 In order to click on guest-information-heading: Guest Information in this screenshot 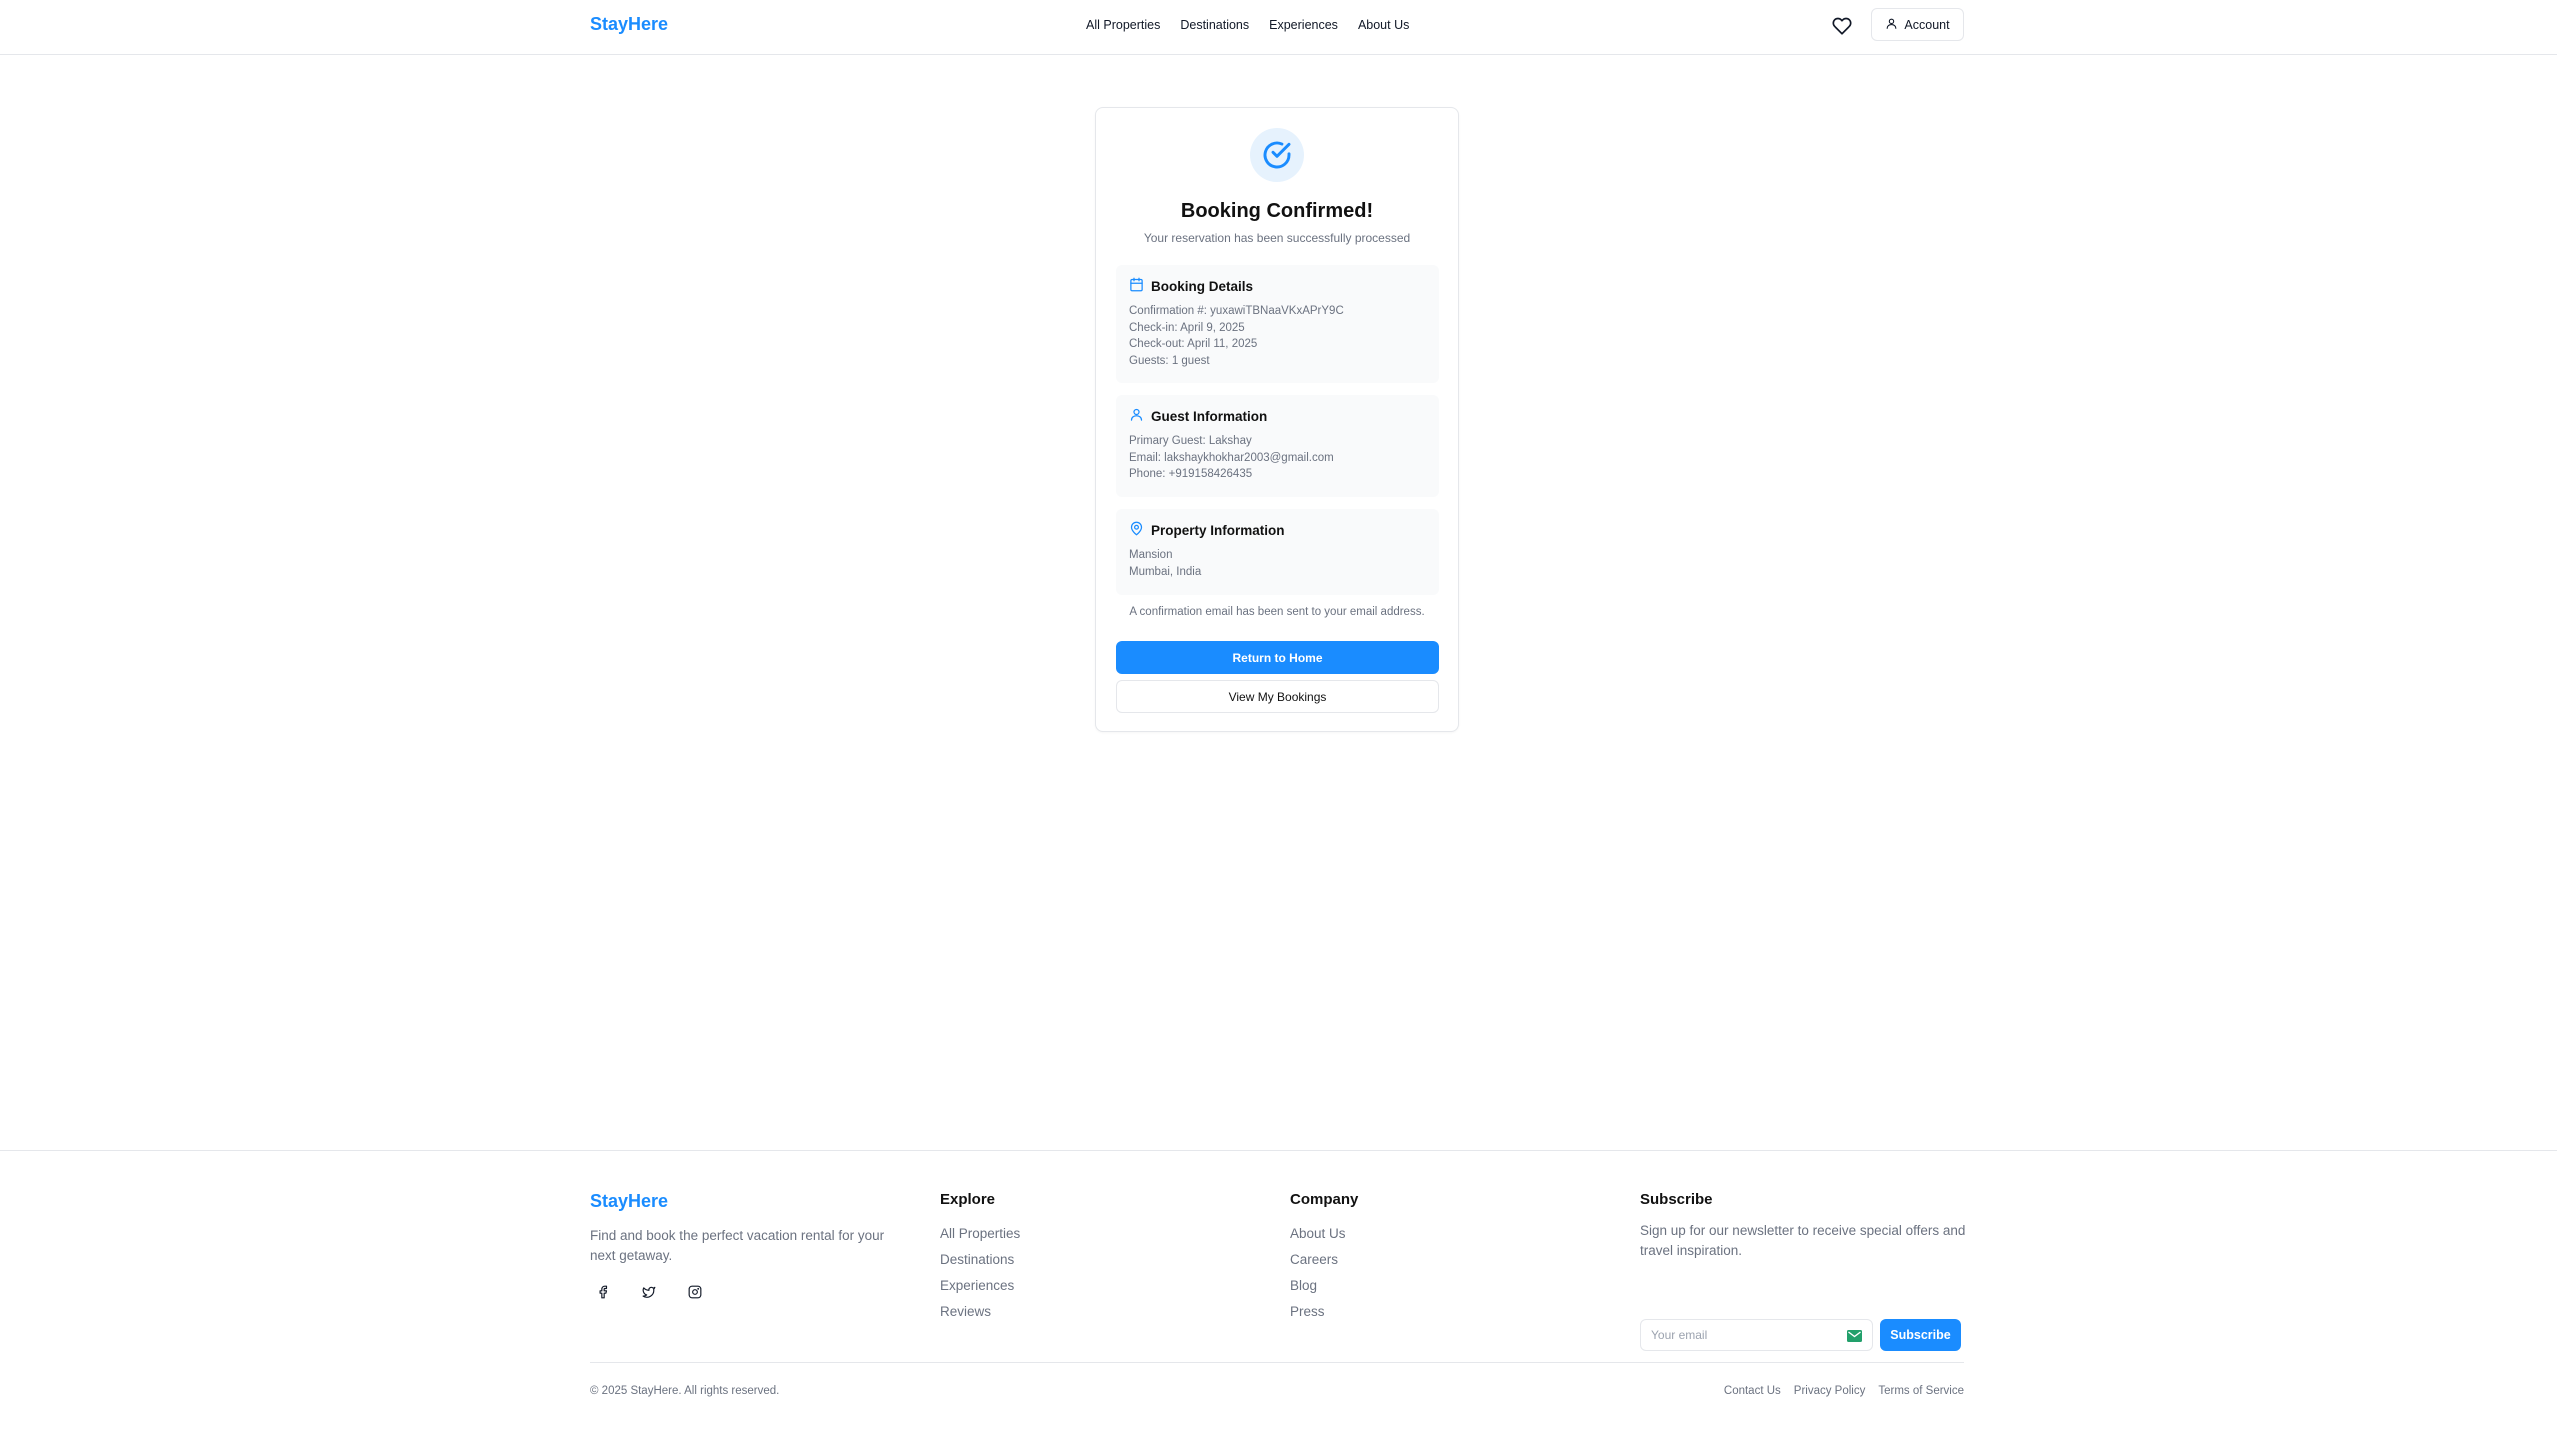, I will do `click(1209, 416)`.